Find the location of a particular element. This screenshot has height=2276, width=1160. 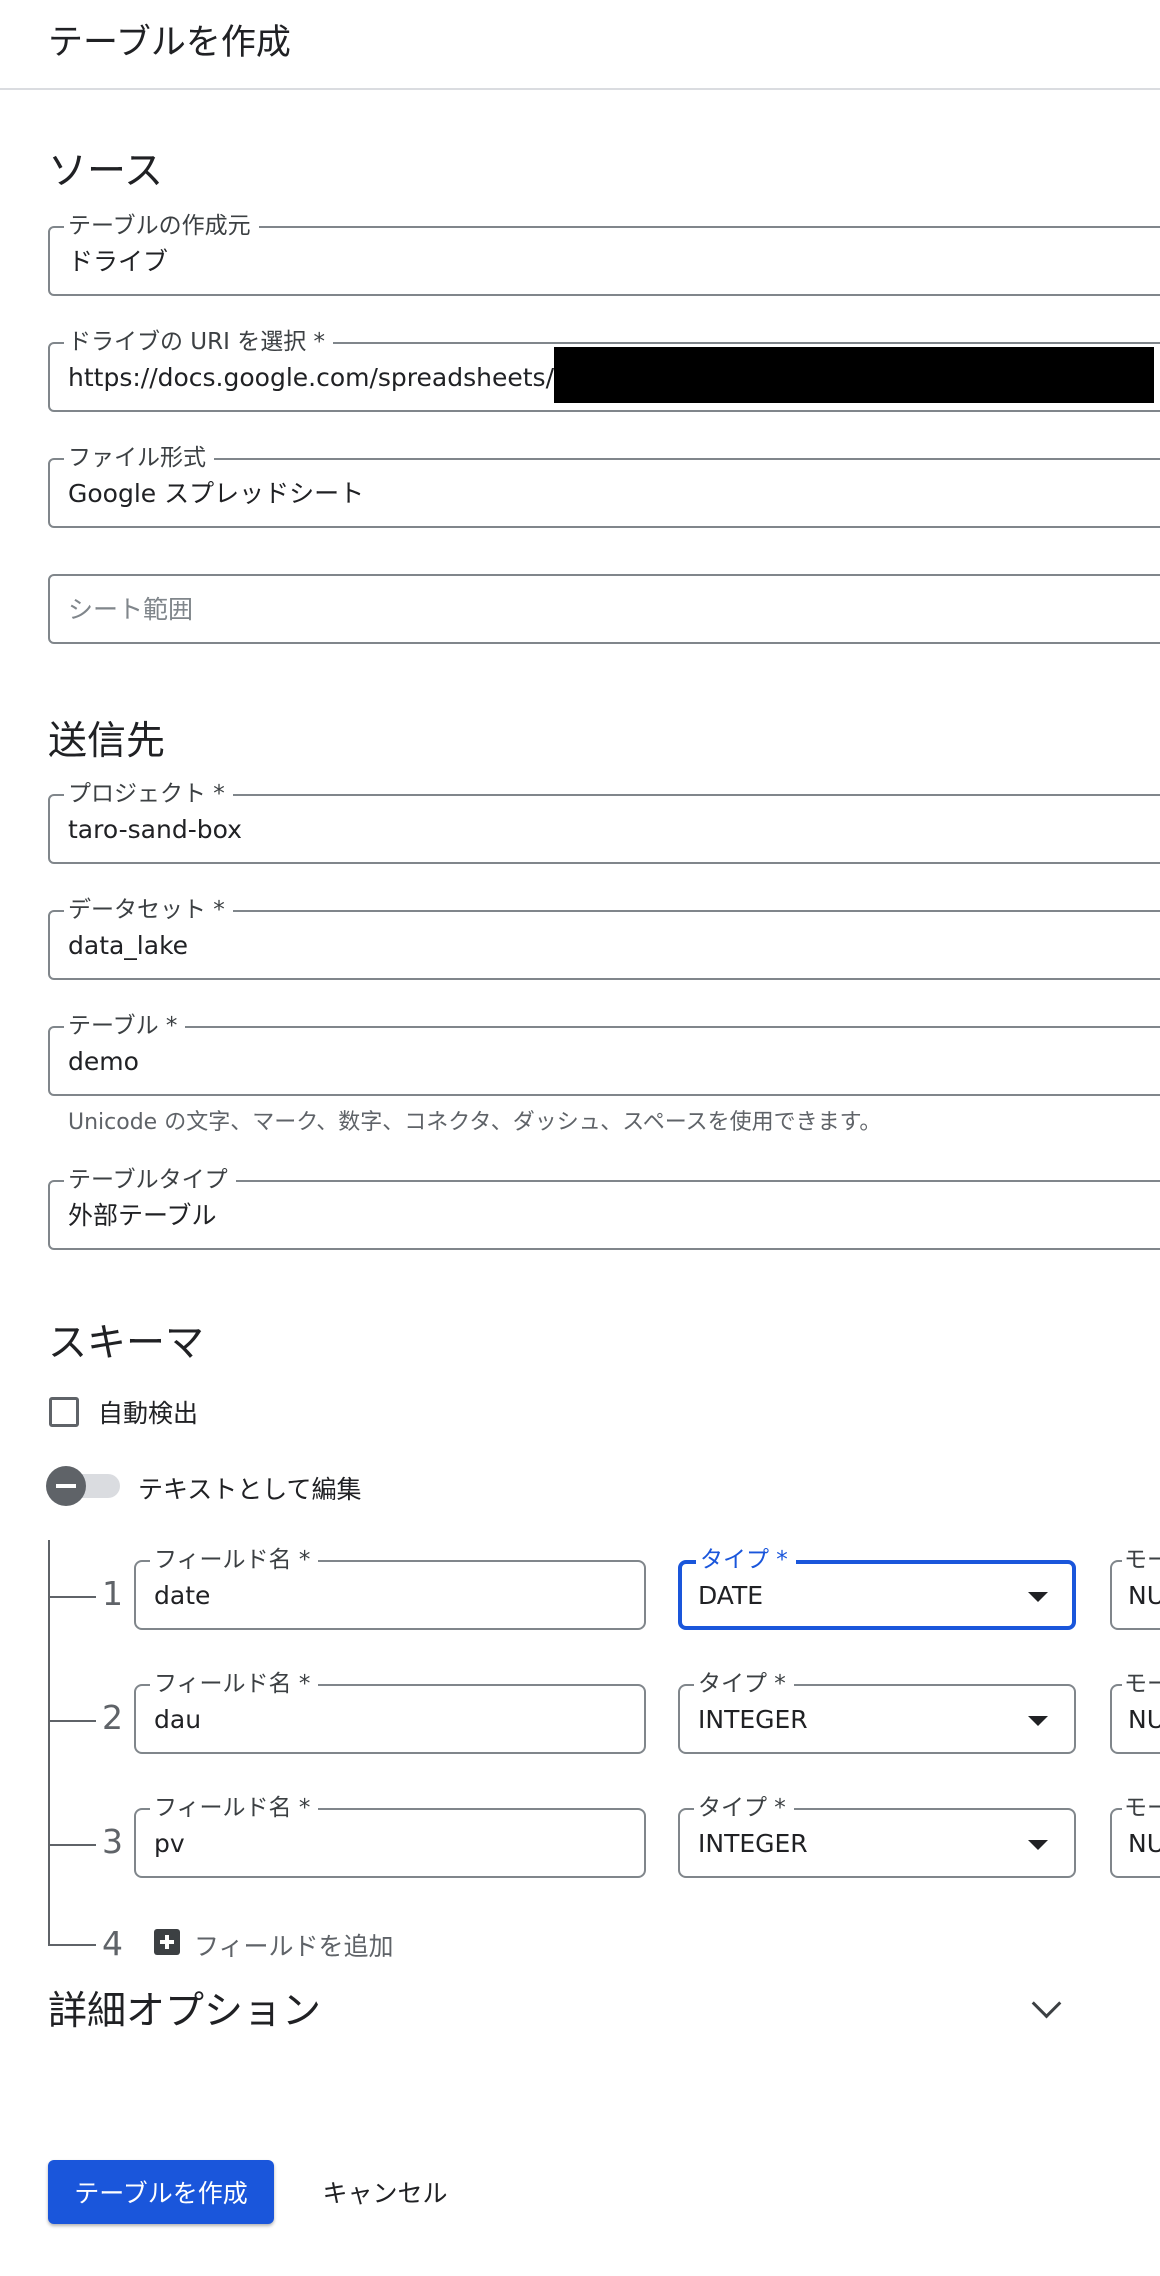

header-divider is located at coordinates (580, 89).